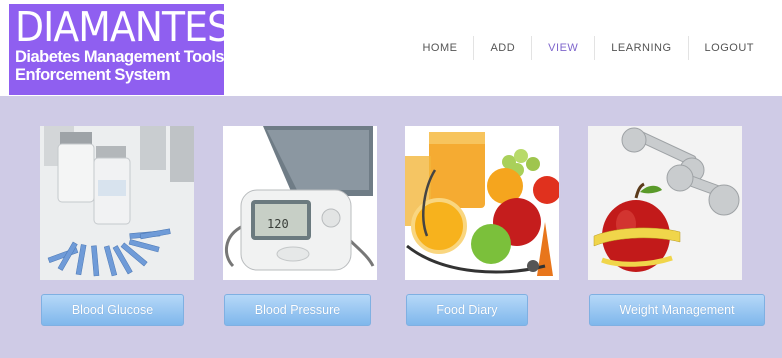 The image size is (782, 358). I want to click on fruit-and-juice-image, so click(482, 203).